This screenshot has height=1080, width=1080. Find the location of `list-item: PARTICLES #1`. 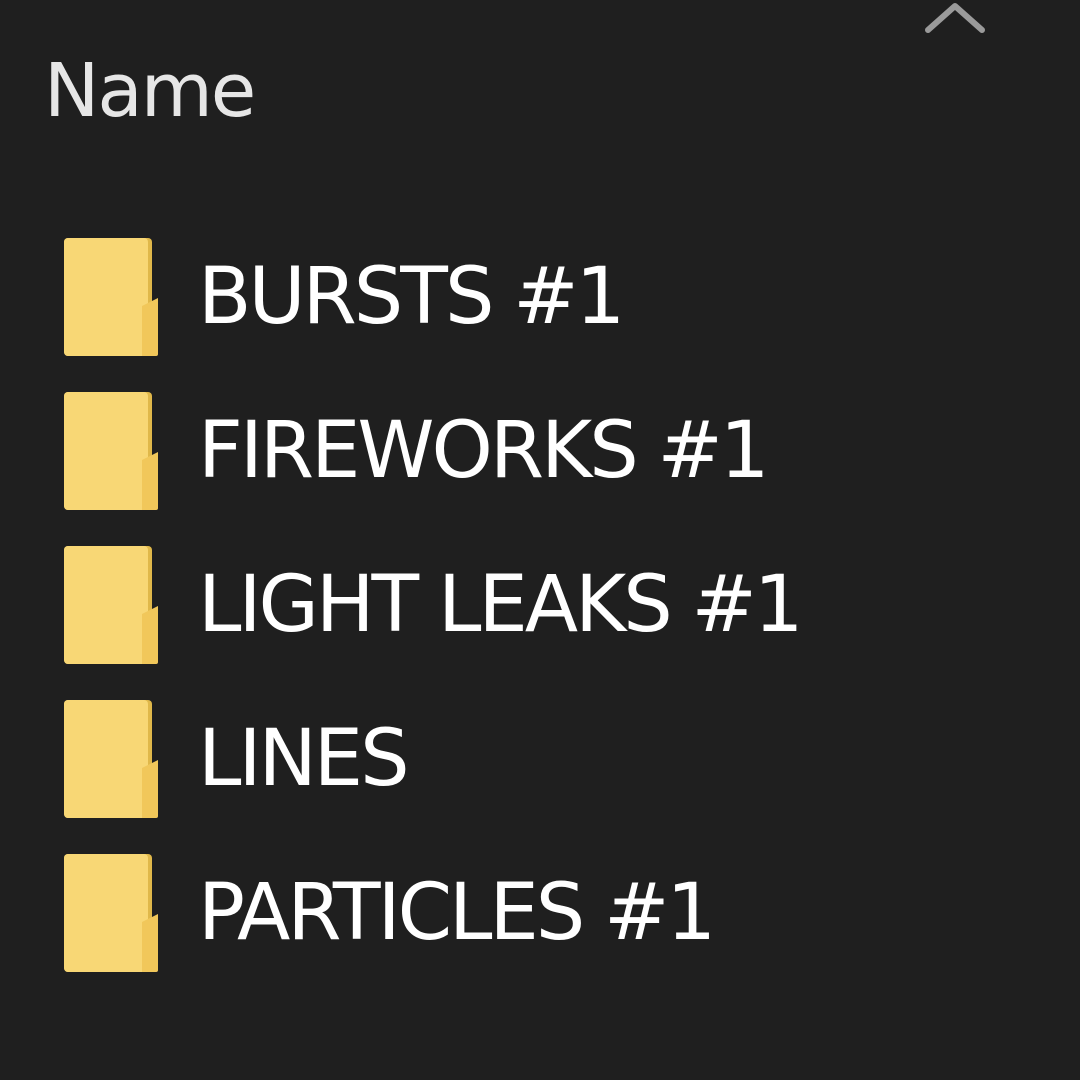

list-item: PARTICLES #1 is located at coordinates (494, 913).